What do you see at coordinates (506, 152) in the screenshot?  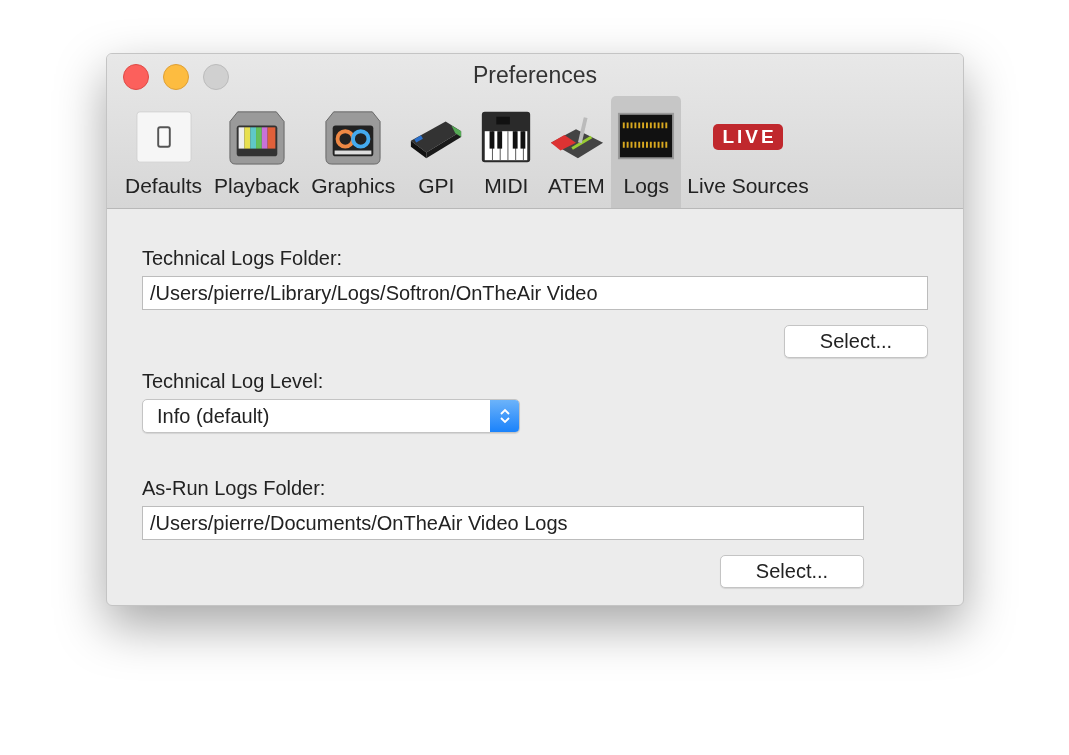 I see `toolbar-tab: MIDI` at bounding box center [506, 152].